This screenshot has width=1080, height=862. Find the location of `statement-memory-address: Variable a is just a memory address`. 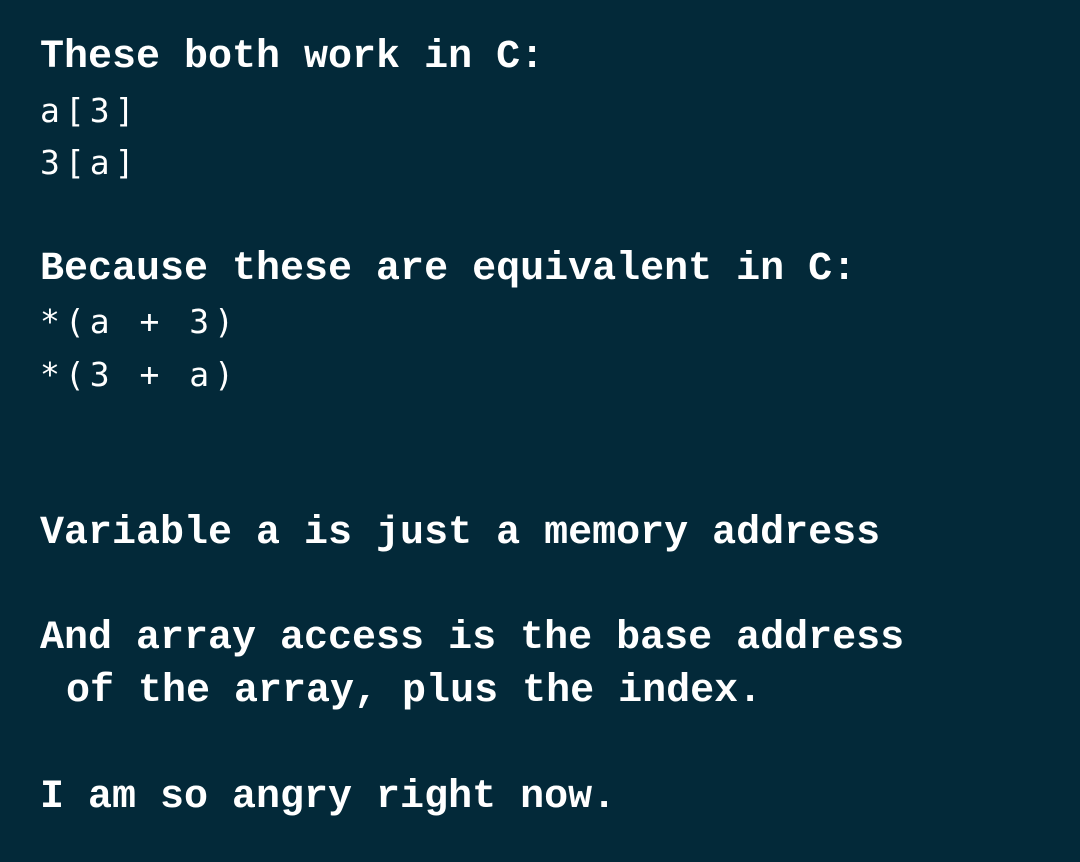

statement-memory-address: Variable a is just a memory address is located at coordinates (460, 533).